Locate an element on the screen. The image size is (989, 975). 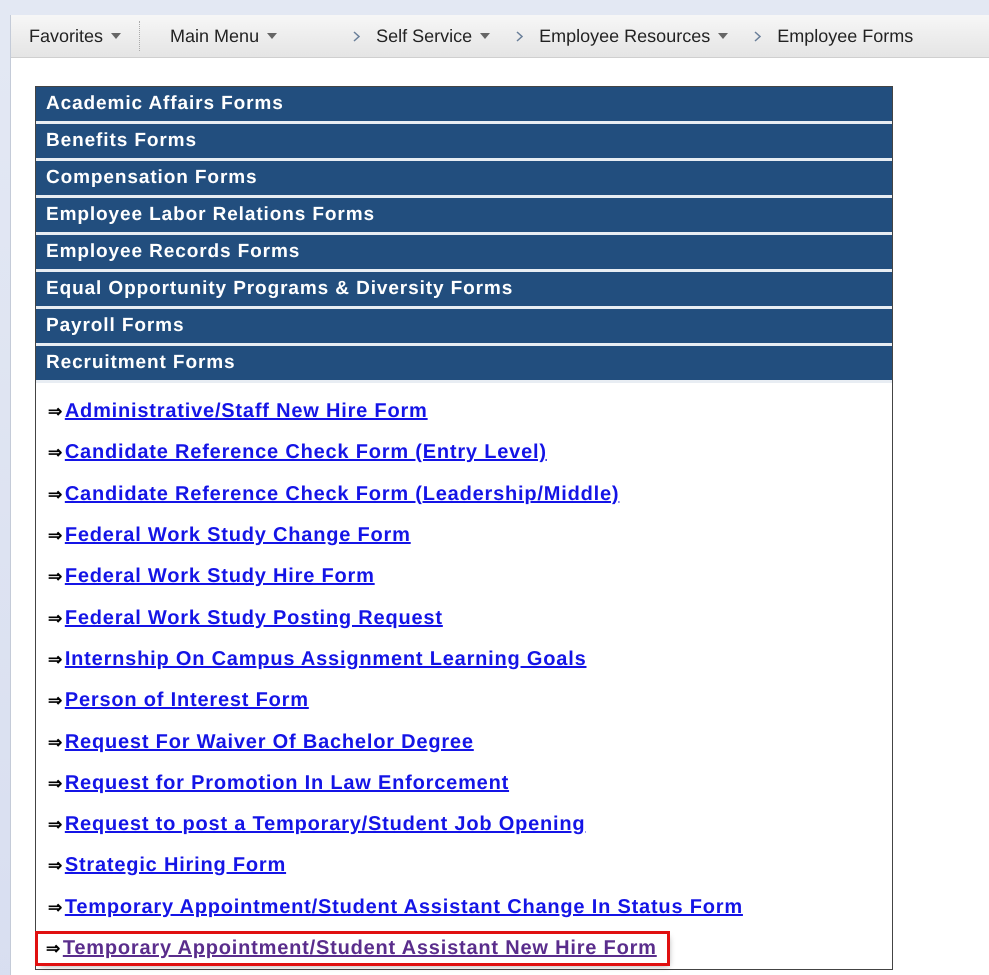
section-header: Payroll Forms is located at coordinates (464, 327).